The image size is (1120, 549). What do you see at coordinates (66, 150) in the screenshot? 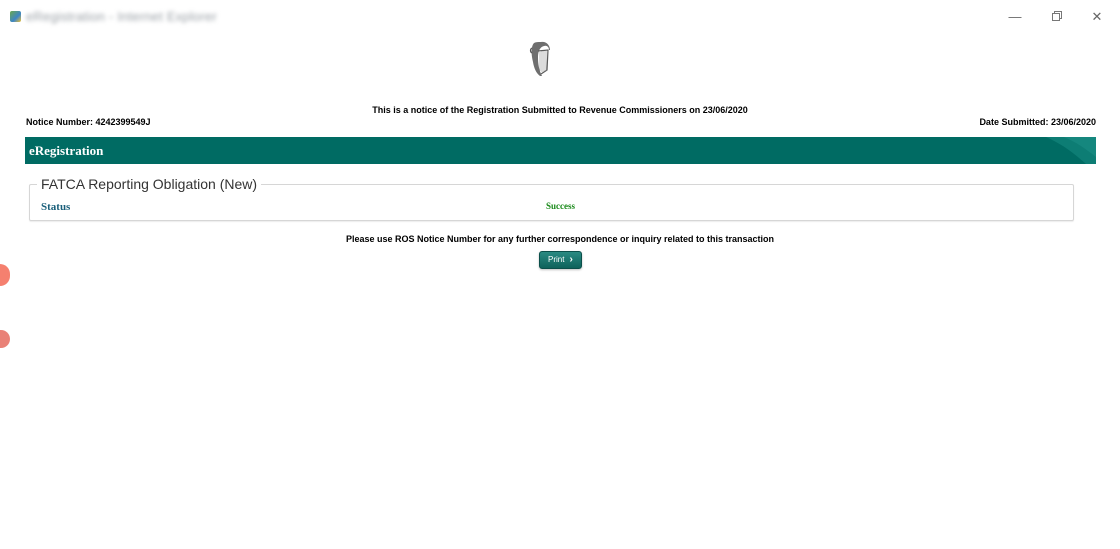
I see `banner-title: eRegistration` at bounding box center [66, 150].